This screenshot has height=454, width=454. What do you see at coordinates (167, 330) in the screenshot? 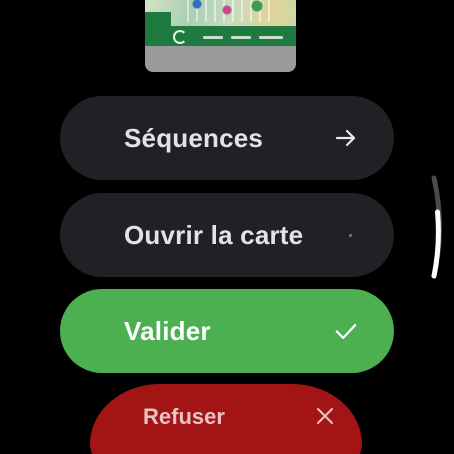
I see `validate-label: Valider` at bounding box center [167, 330].